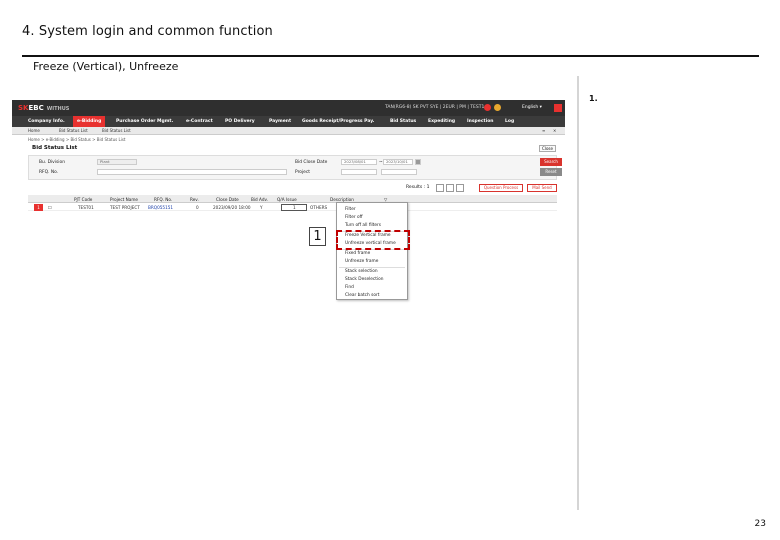  What do you see at coordinates (361, 261) in the screenshot?
I see `menu-item-unfreeze-frame: Unfreeze frame` at bounding box center [361, 261].